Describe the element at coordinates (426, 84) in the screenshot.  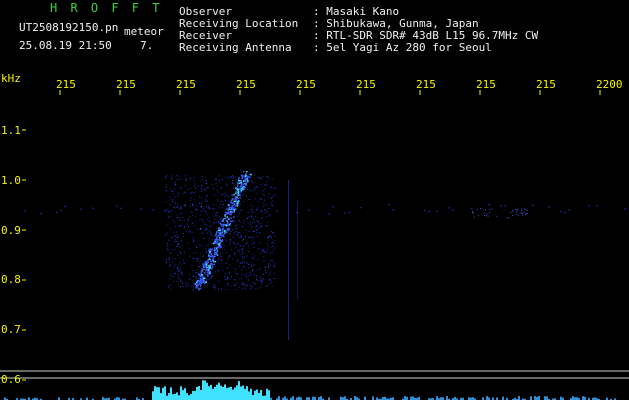
I see `x-tick-label: 215` at that location.